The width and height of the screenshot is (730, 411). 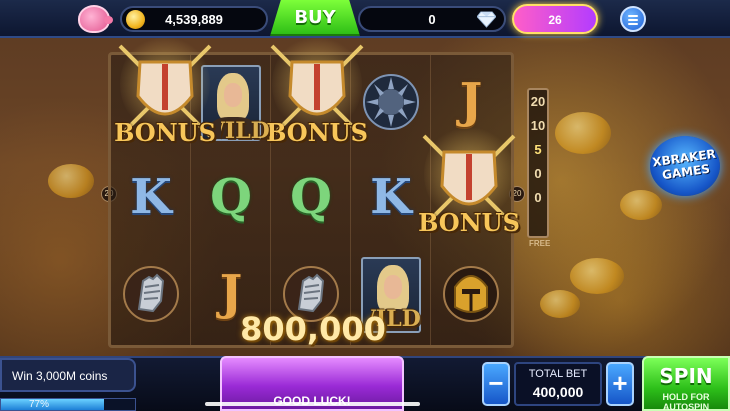 What do you see at coordinates (538, 101) in the screenshot?
I see `ladder-value: 20` at bounding box center [538, 101].